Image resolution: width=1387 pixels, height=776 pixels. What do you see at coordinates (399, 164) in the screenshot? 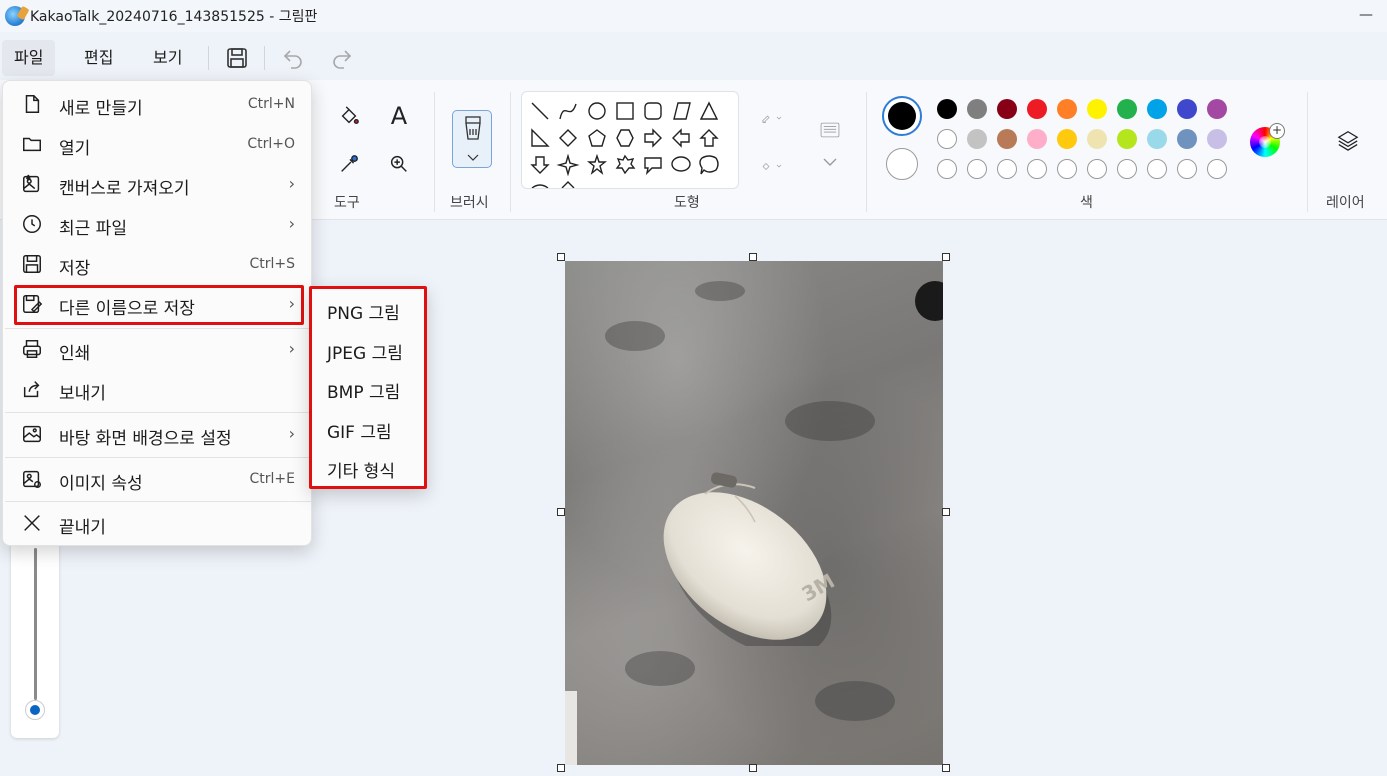
I see `magnifier-icon` at bounding box center [399, 164].